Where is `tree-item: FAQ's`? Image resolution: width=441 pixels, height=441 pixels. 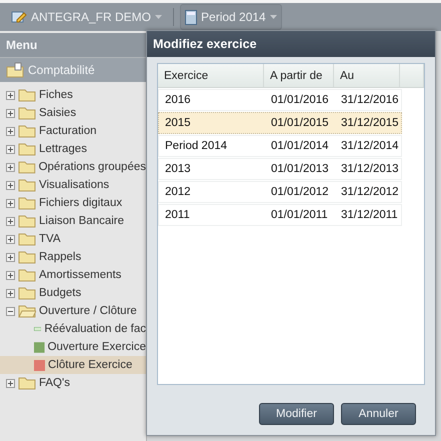 tree-item: FAQ's is located at coordinates (73, 383).